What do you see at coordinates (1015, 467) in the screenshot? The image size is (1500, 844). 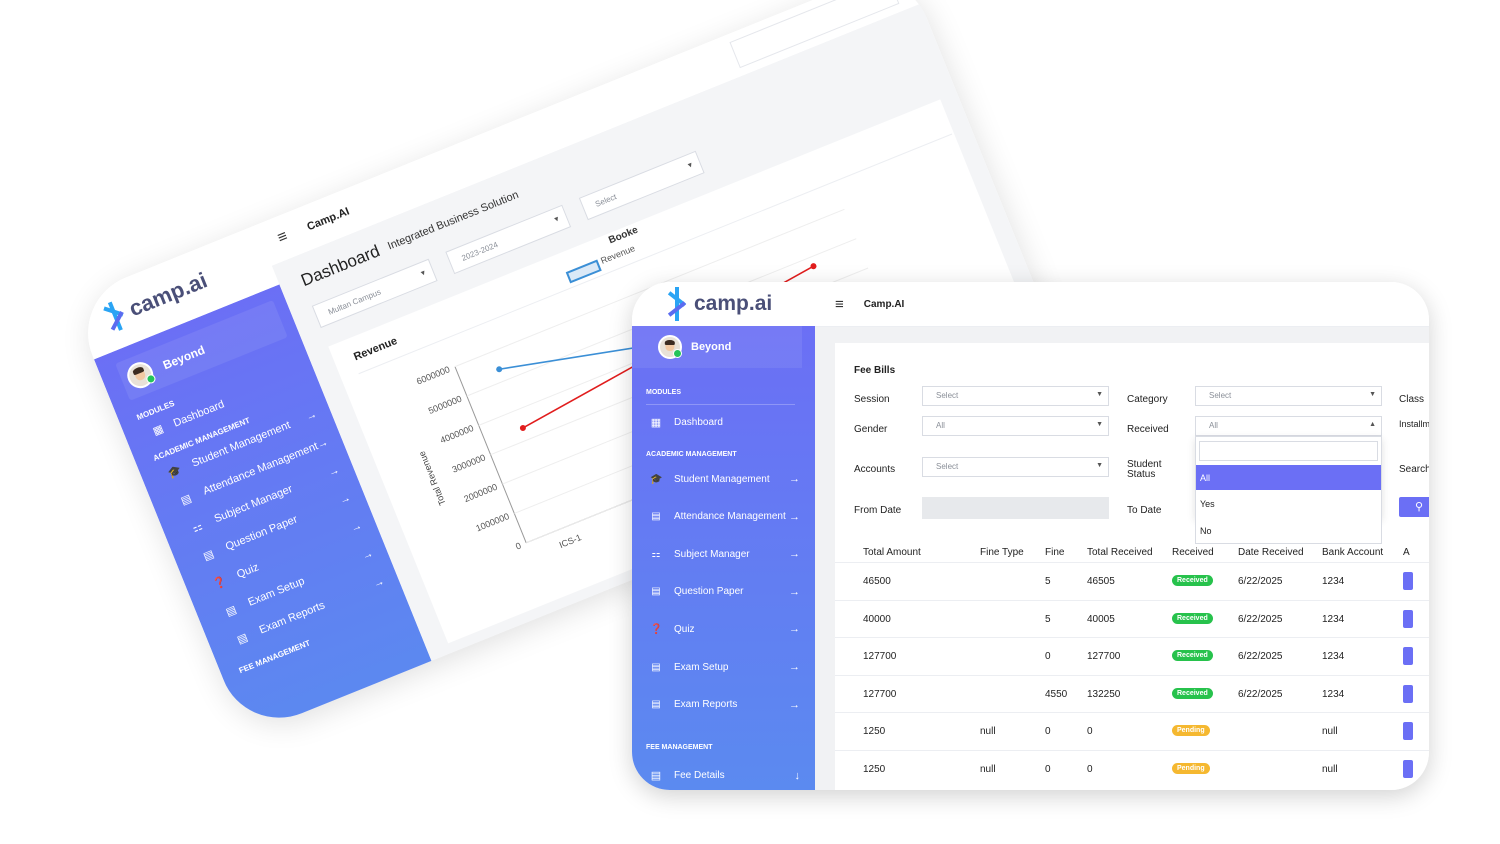 I see `accounts-select: Select ▼` at bounding box center [1015, 467].